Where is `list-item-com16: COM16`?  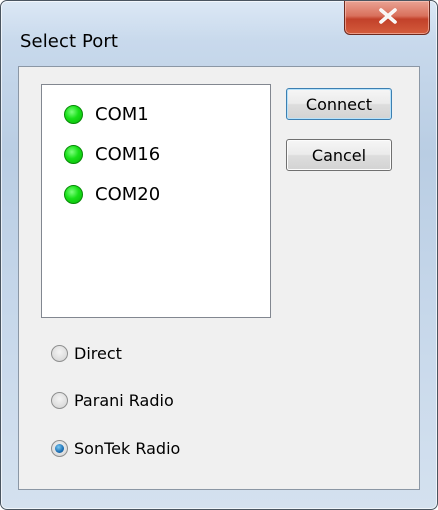
list-item-com16: COM16 is located at coordinates (112, 154).